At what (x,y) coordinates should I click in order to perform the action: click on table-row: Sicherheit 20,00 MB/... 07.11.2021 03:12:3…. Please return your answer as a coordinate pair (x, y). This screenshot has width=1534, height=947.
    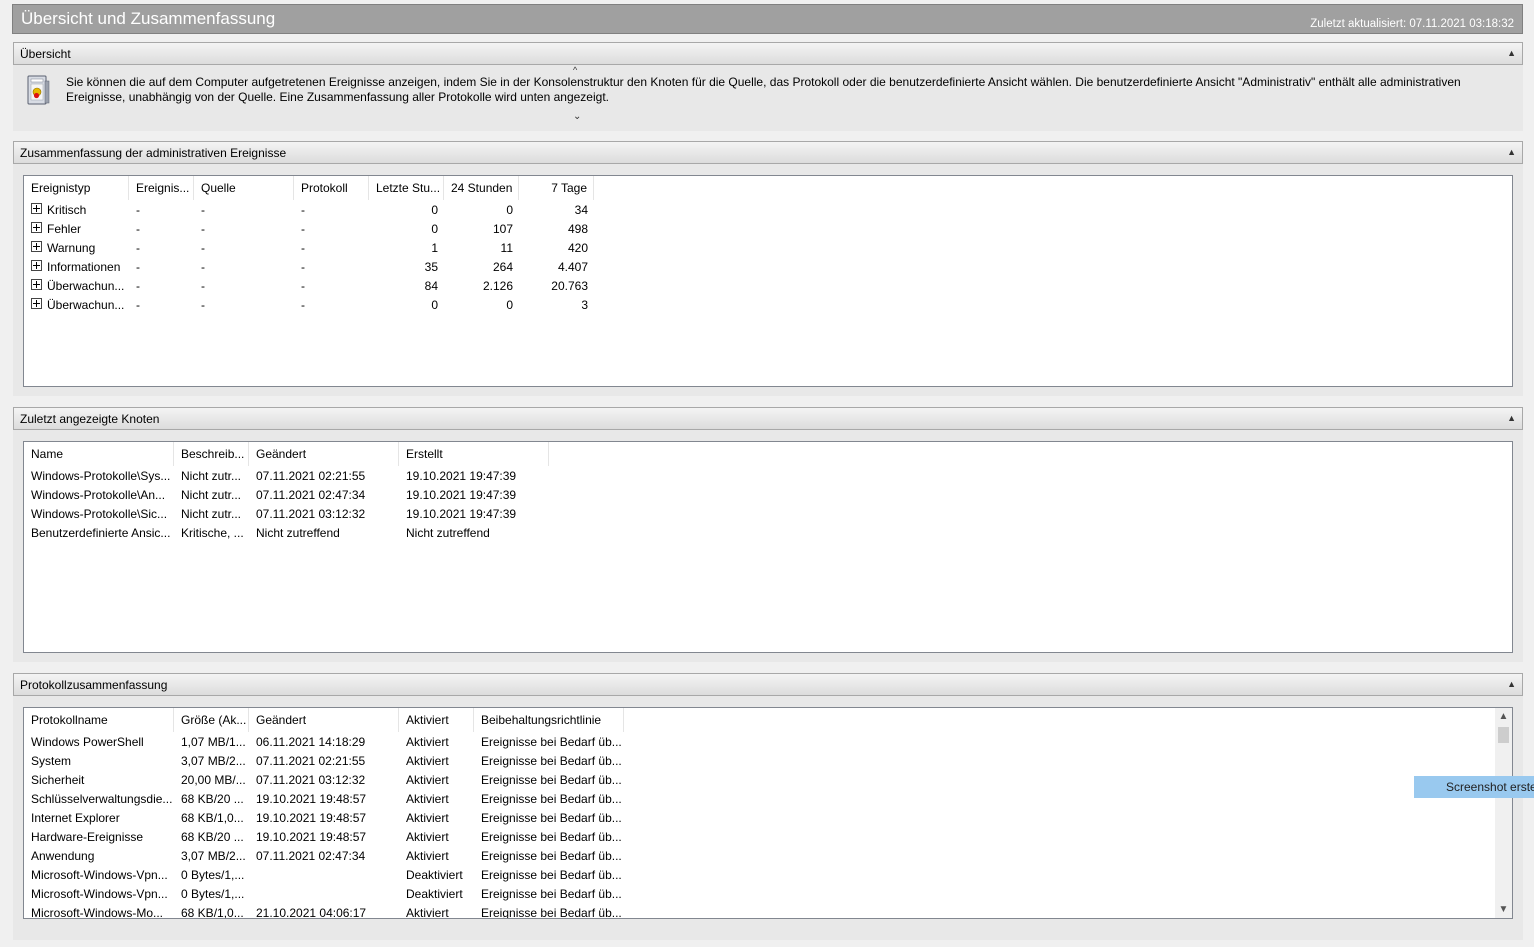
    Looking at the image, I should click on (324, 780).